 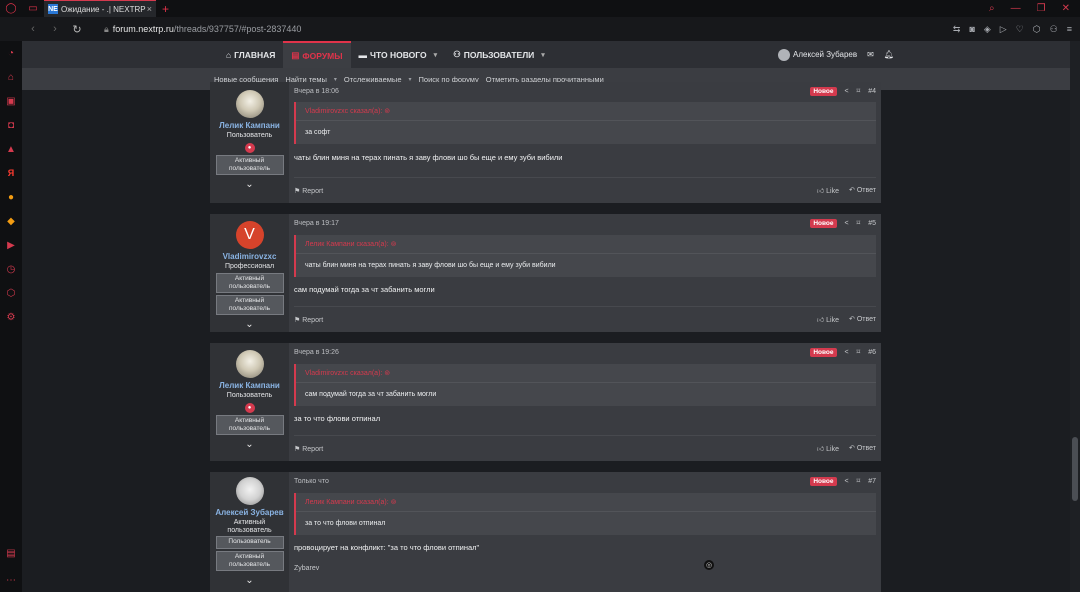 What do you see at coordinates (992, 8) in the screenshot?
I see `search-tabs-icon: ⌕` at bounding box center [992, 8].